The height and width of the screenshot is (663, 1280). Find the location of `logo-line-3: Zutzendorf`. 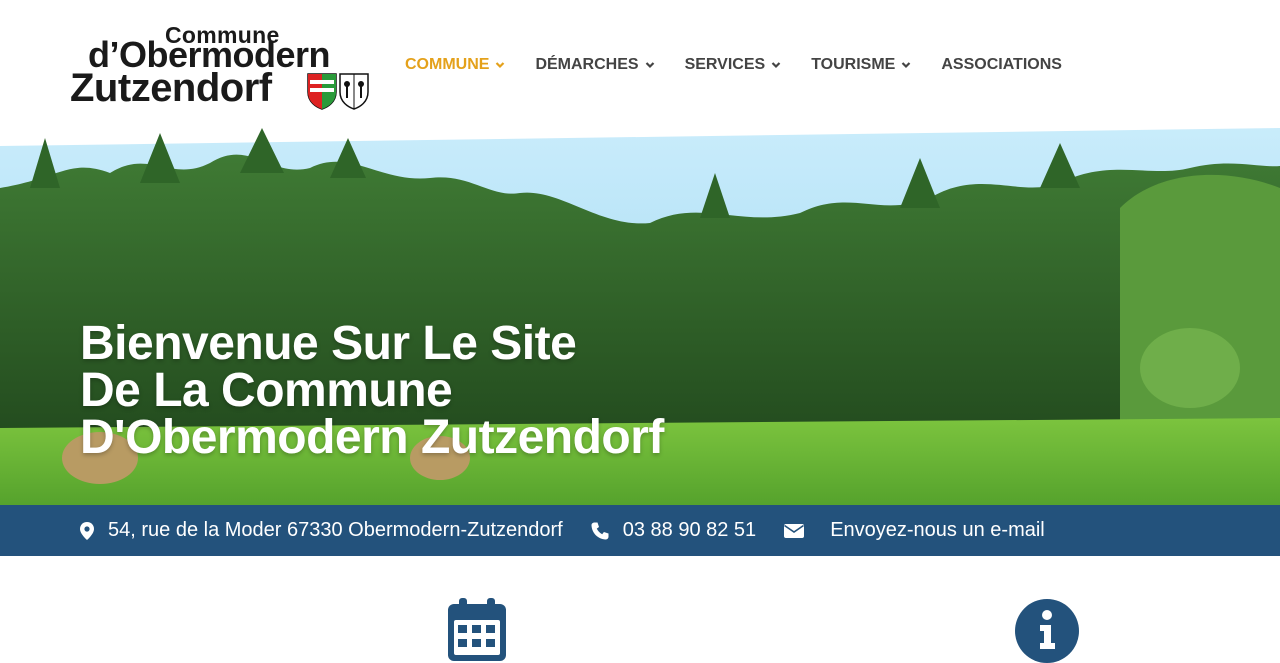

logo-line-3: Zutzendorf is located at coordinates (171, 88).